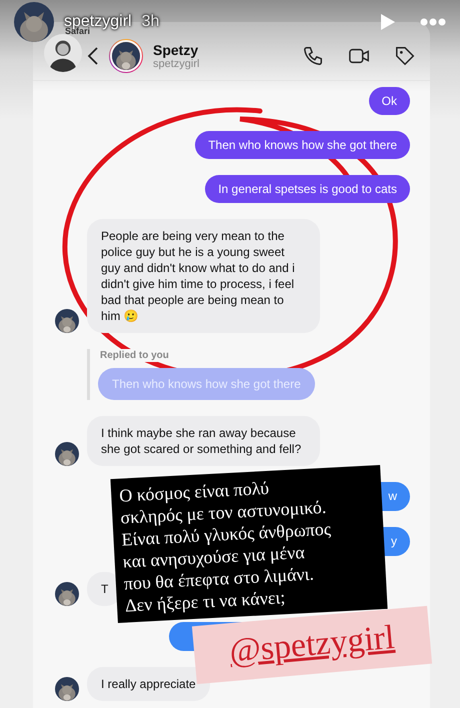 This screenshot has height=708, width=460. Describe the element at coordinates (206, 384) in the screenshot. I see `quoted-message: Then who knows how she got there` at that location.